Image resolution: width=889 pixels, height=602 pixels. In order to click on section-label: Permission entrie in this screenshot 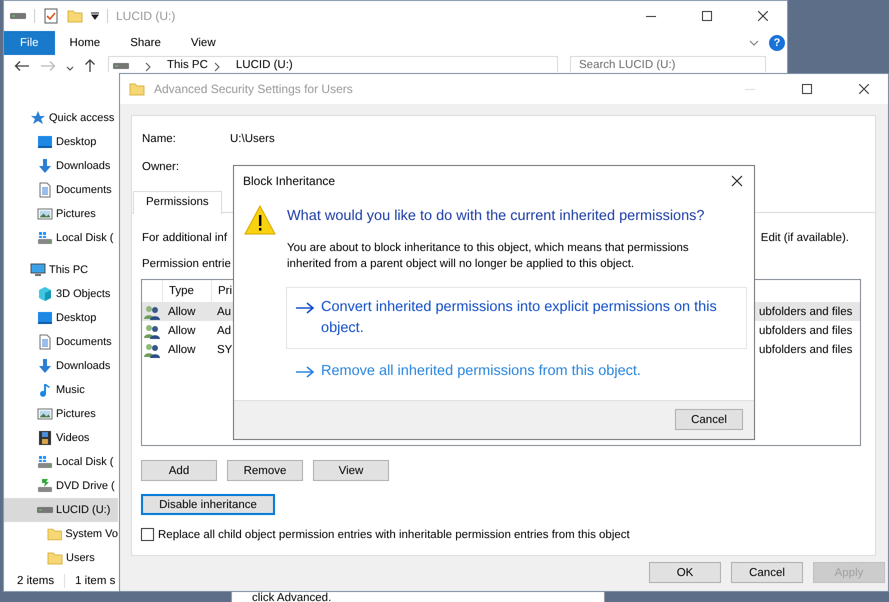, I will do `click(186, 264)`.